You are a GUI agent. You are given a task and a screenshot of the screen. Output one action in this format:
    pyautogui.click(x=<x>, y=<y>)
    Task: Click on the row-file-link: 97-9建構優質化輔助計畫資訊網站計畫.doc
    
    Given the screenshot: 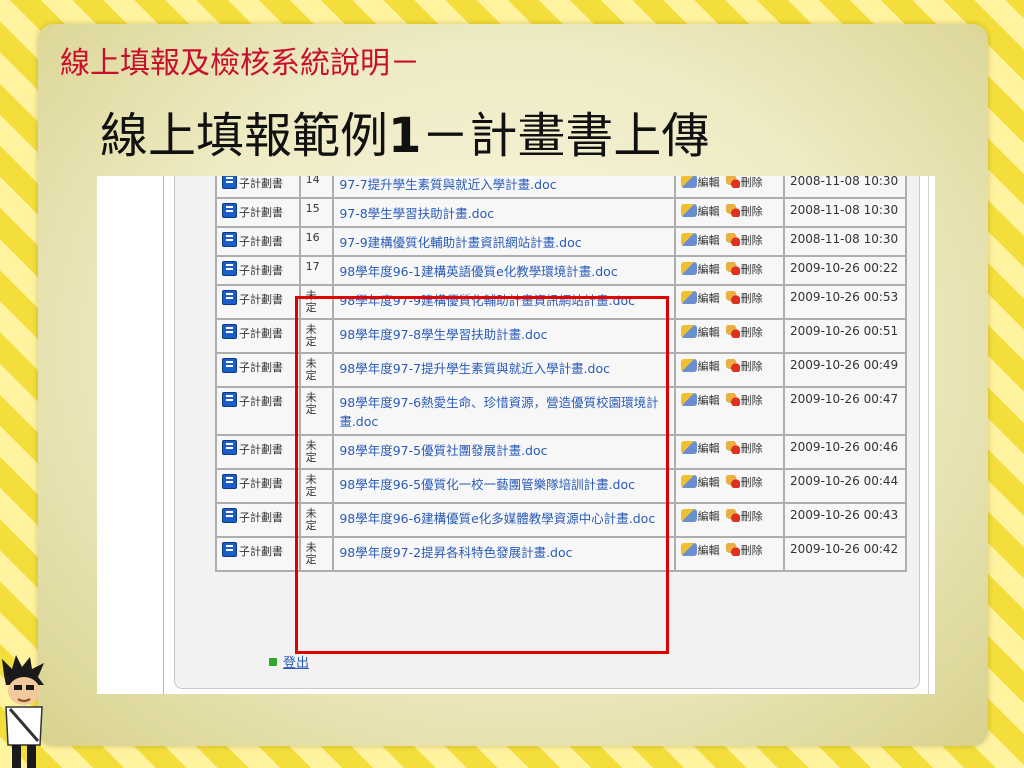 What is the action you would take?
    pyautogui.click(x=504, y=241)
    